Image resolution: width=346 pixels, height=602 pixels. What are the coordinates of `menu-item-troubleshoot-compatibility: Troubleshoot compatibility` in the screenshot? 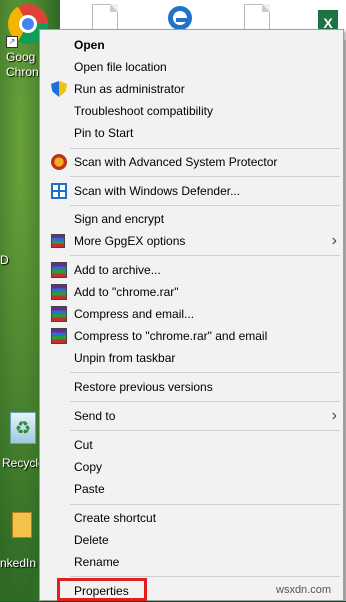 It's located at (191, 111).